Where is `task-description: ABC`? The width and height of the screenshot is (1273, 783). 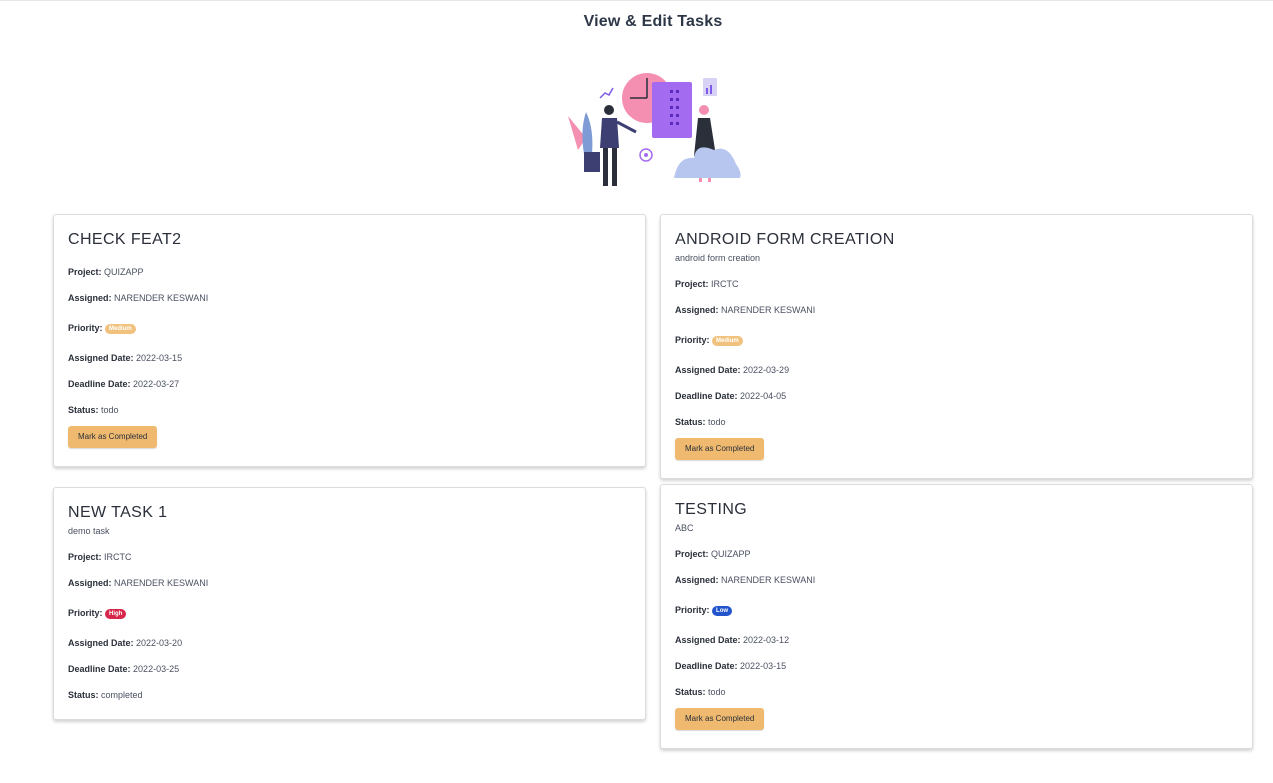
task-description: ABC is located at coordinates (684, 528).